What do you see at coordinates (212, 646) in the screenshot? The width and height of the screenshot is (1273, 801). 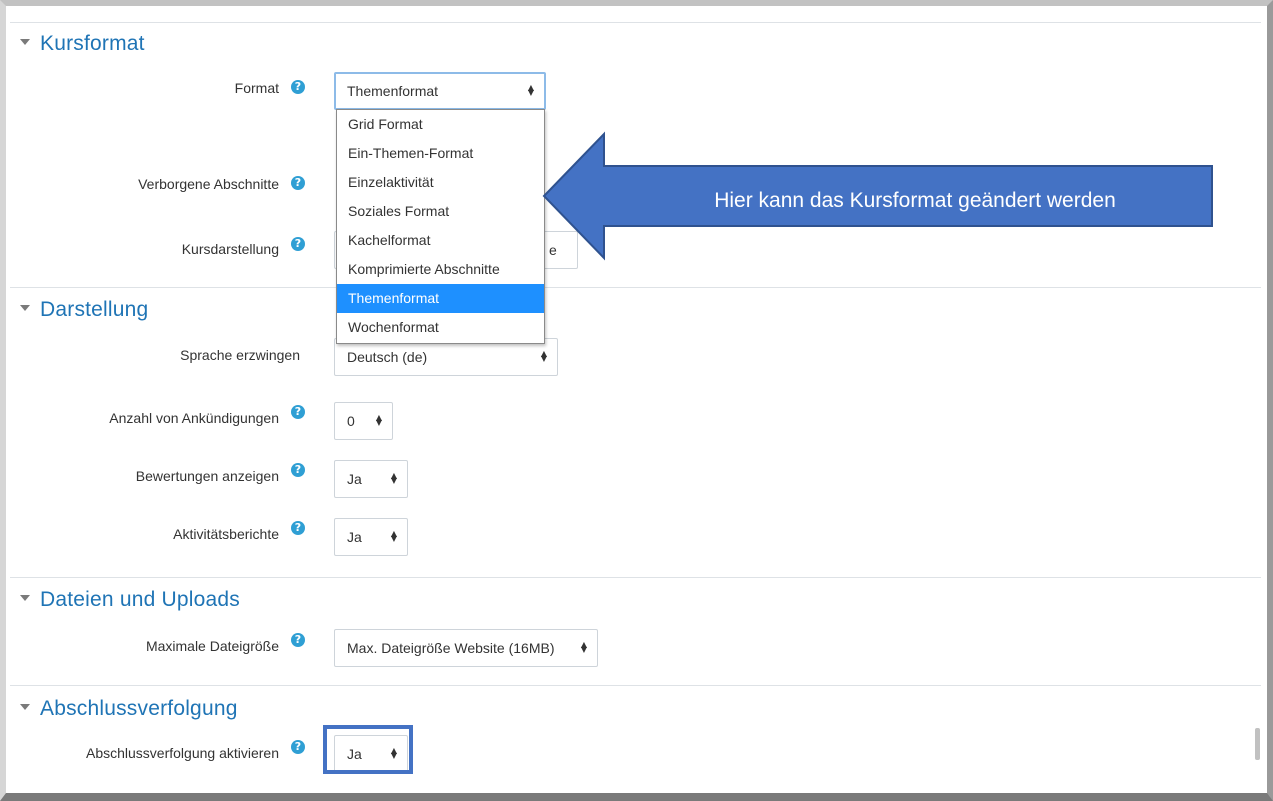 I see `max-file-size-label: Maximale Dateigröße` at bounding box center [212, 646].